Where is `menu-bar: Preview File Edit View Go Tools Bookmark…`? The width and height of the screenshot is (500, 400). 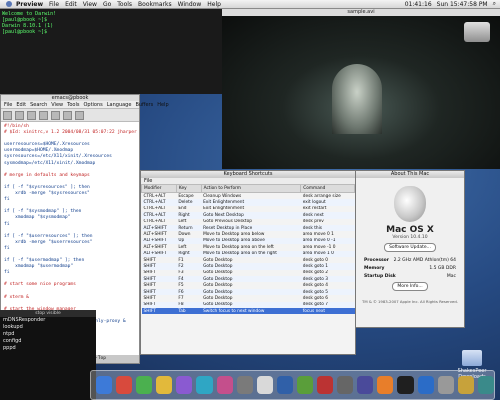 menu-bar: Preview File Edit View Go Tools Bookmark… is located at coordinates (250, 4).